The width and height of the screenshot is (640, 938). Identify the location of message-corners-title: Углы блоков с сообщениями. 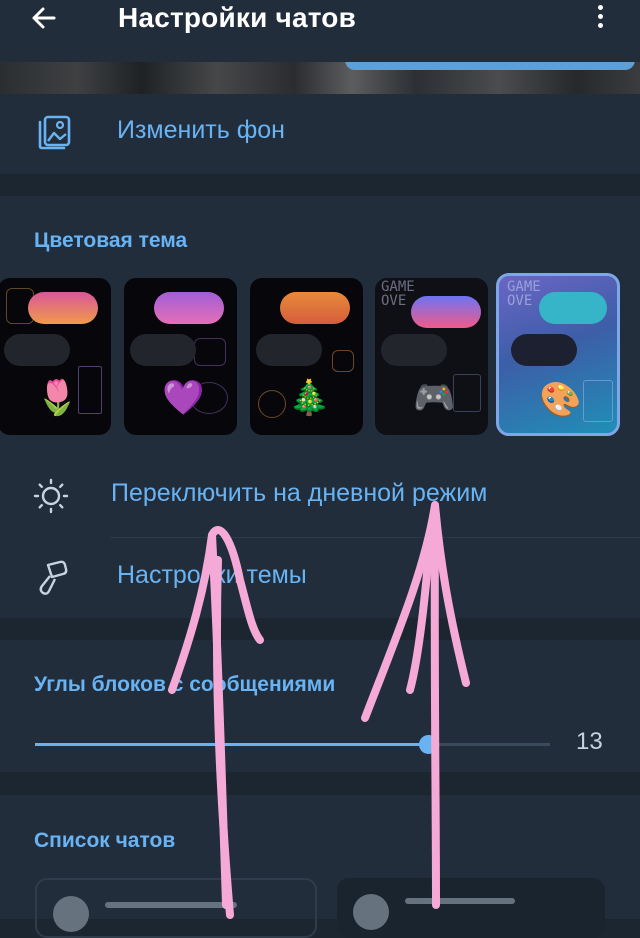
(185, 684).